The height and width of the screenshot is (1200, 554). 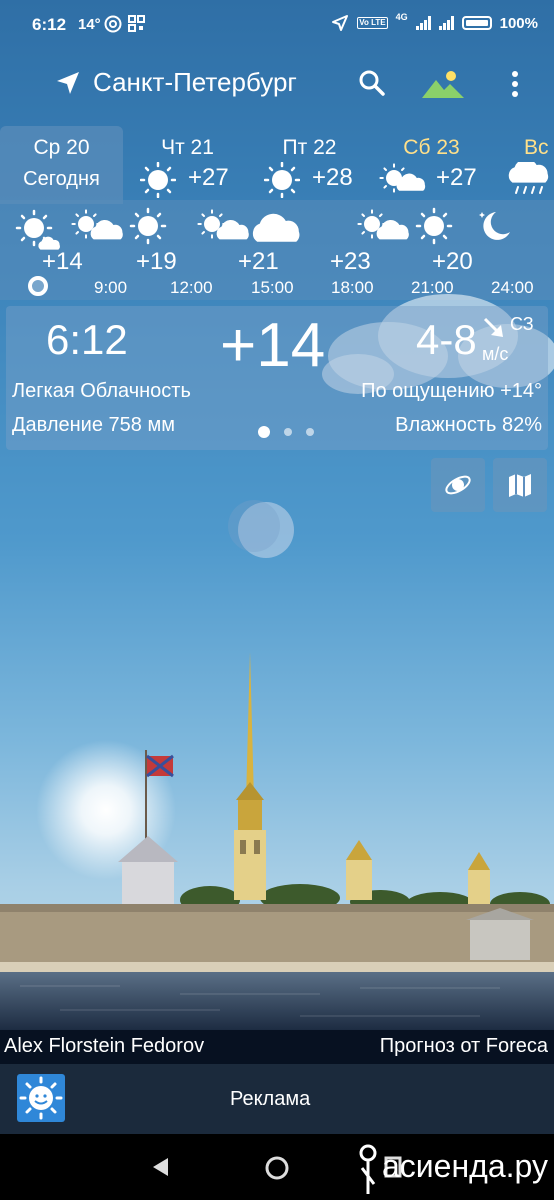 I want to click on day-tab-sat: Сб 23 +27, so click(x=431, y=165).